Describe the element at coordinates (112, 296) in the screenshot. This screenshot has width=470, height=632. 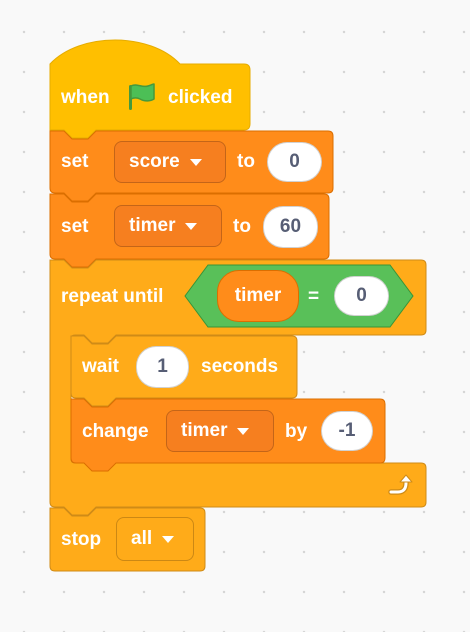
I see `repeat-until-label: repeat until` at that location.